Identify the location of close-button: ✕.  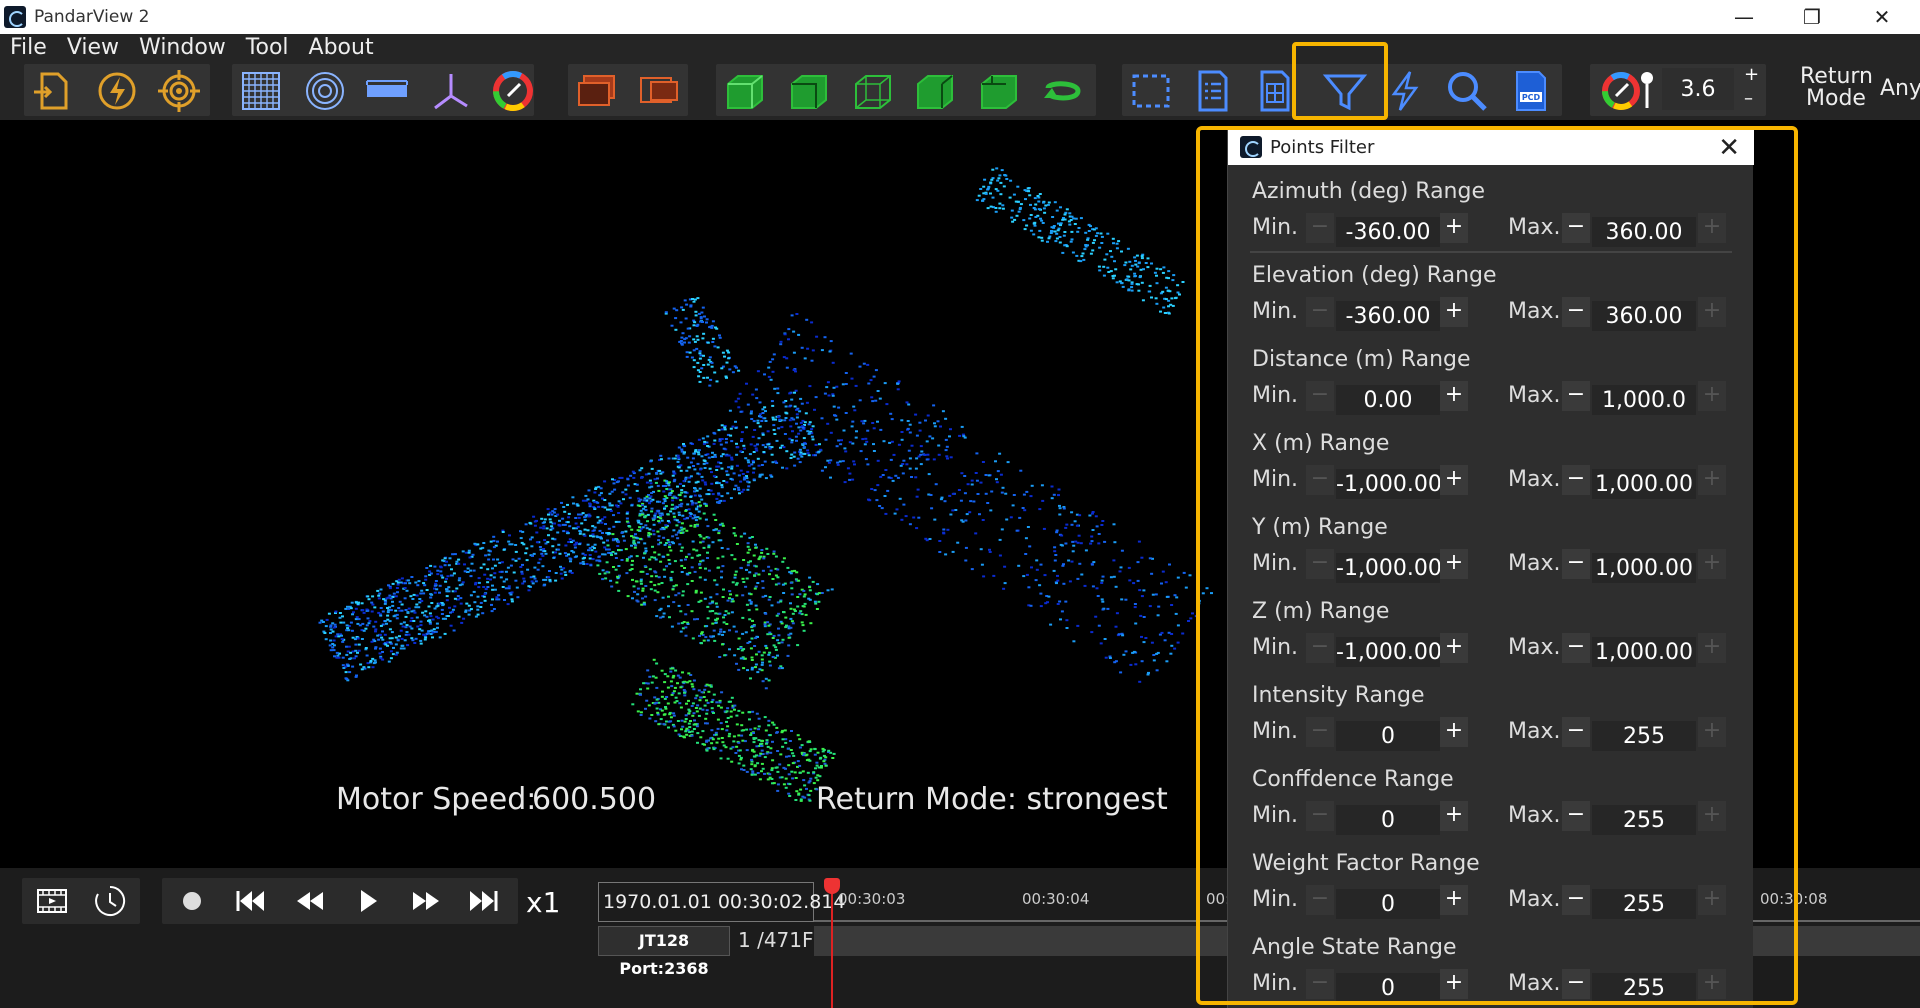
(1882, 17).